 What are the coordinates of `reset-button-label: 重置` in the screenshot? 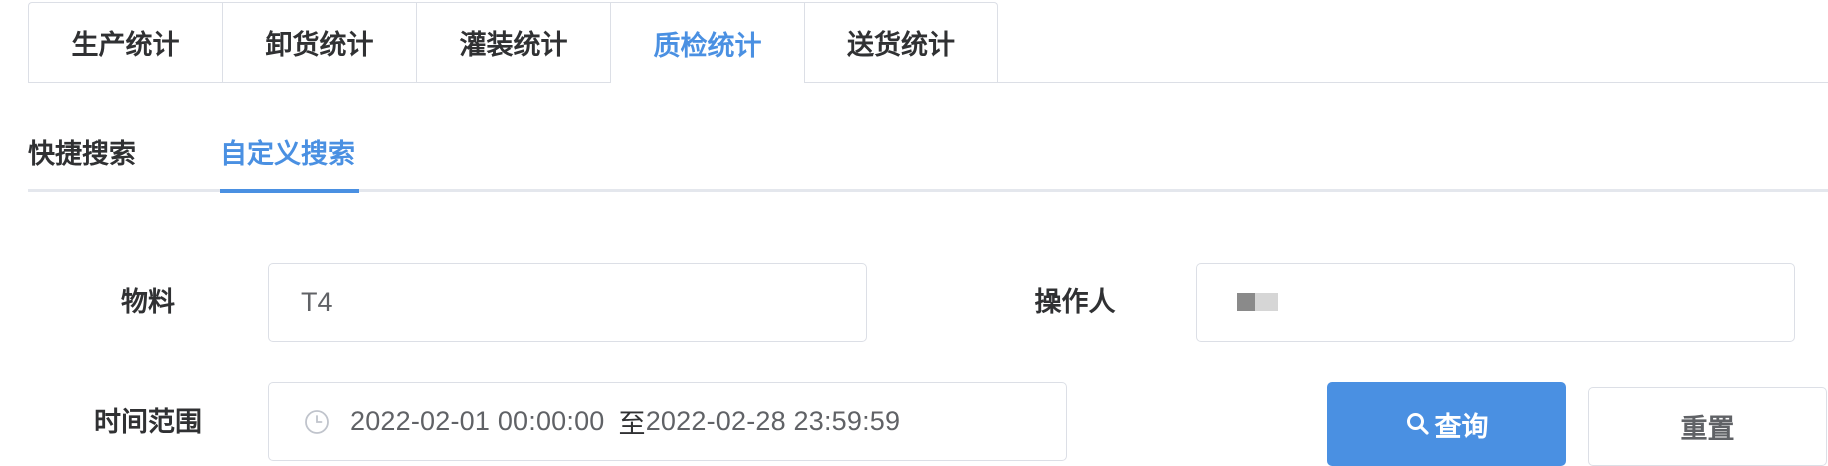 It's located at (1707, 429).